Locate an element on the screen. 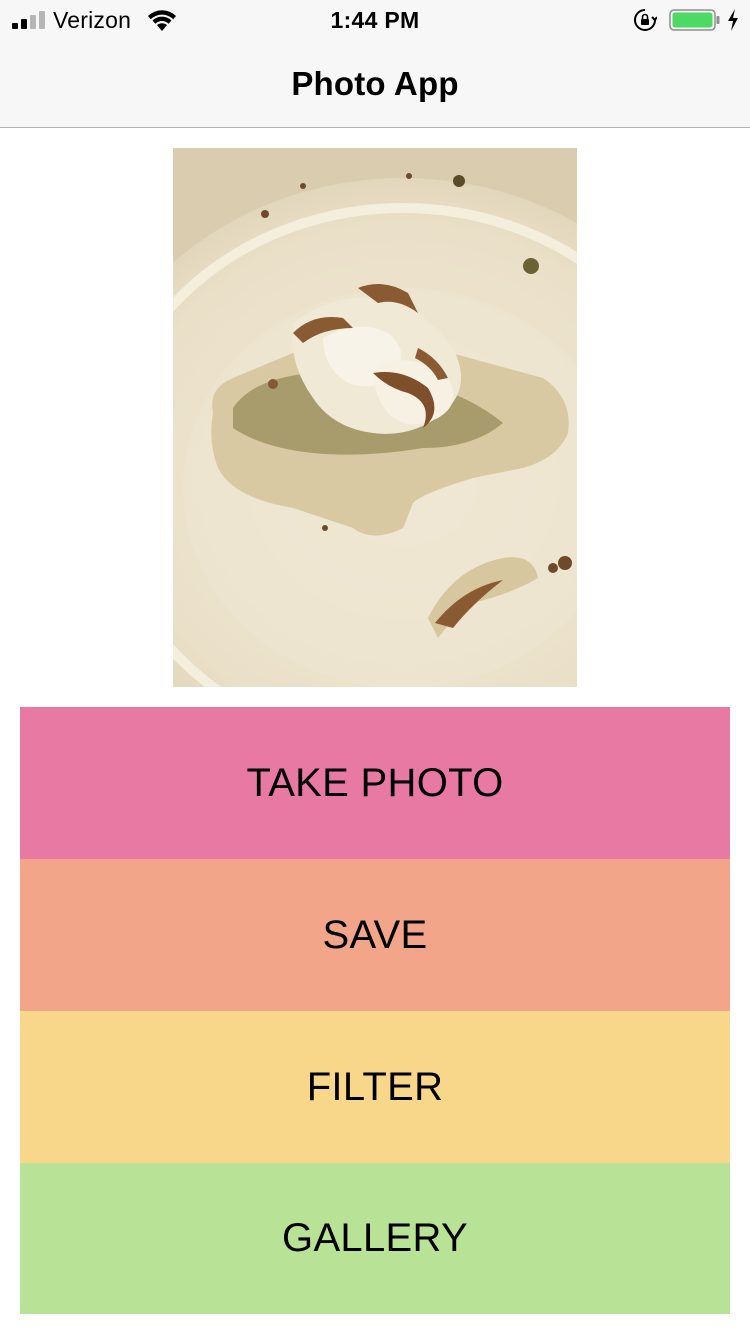 The width and height of the screenshot is (750, 1334). gallery-button: GALLERY is located at coordinates (375, 1238).